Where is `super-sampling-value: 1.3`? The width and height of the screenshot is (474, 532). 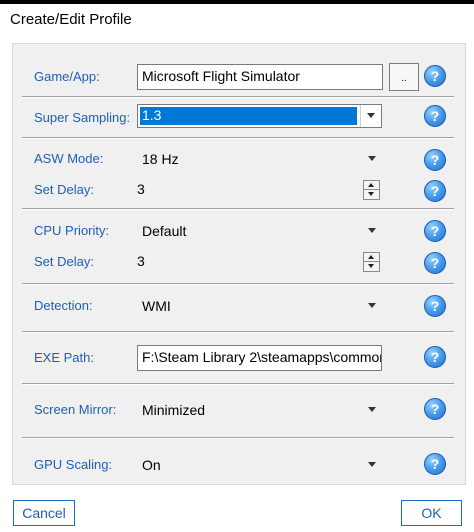 super-sampling-value: 1.3 is located at coordinates (152, 115).